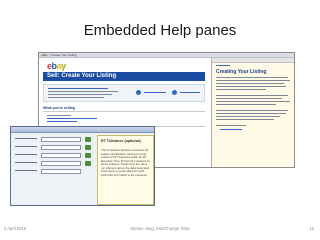 The width and height of the screenshot is (320, 240). I want to click on help-pane-toolbar, so click(253, 60).